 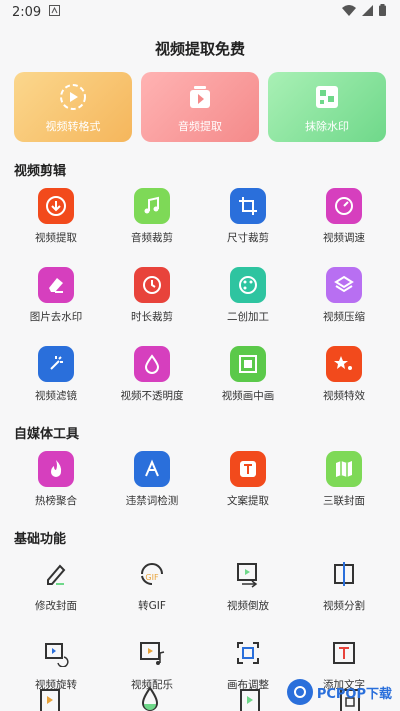 I want to click on eraser-grid-icon, so click(x=327, y=97).